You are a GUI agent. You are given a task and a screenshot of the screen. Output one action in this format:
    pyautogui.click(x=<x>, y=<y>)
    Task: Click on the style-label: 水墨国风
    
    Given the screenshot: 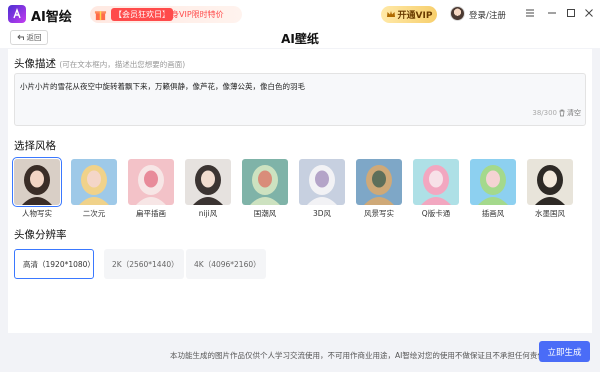 What is the action you would take?
    pyautogui.click(x=550, y=213)
    